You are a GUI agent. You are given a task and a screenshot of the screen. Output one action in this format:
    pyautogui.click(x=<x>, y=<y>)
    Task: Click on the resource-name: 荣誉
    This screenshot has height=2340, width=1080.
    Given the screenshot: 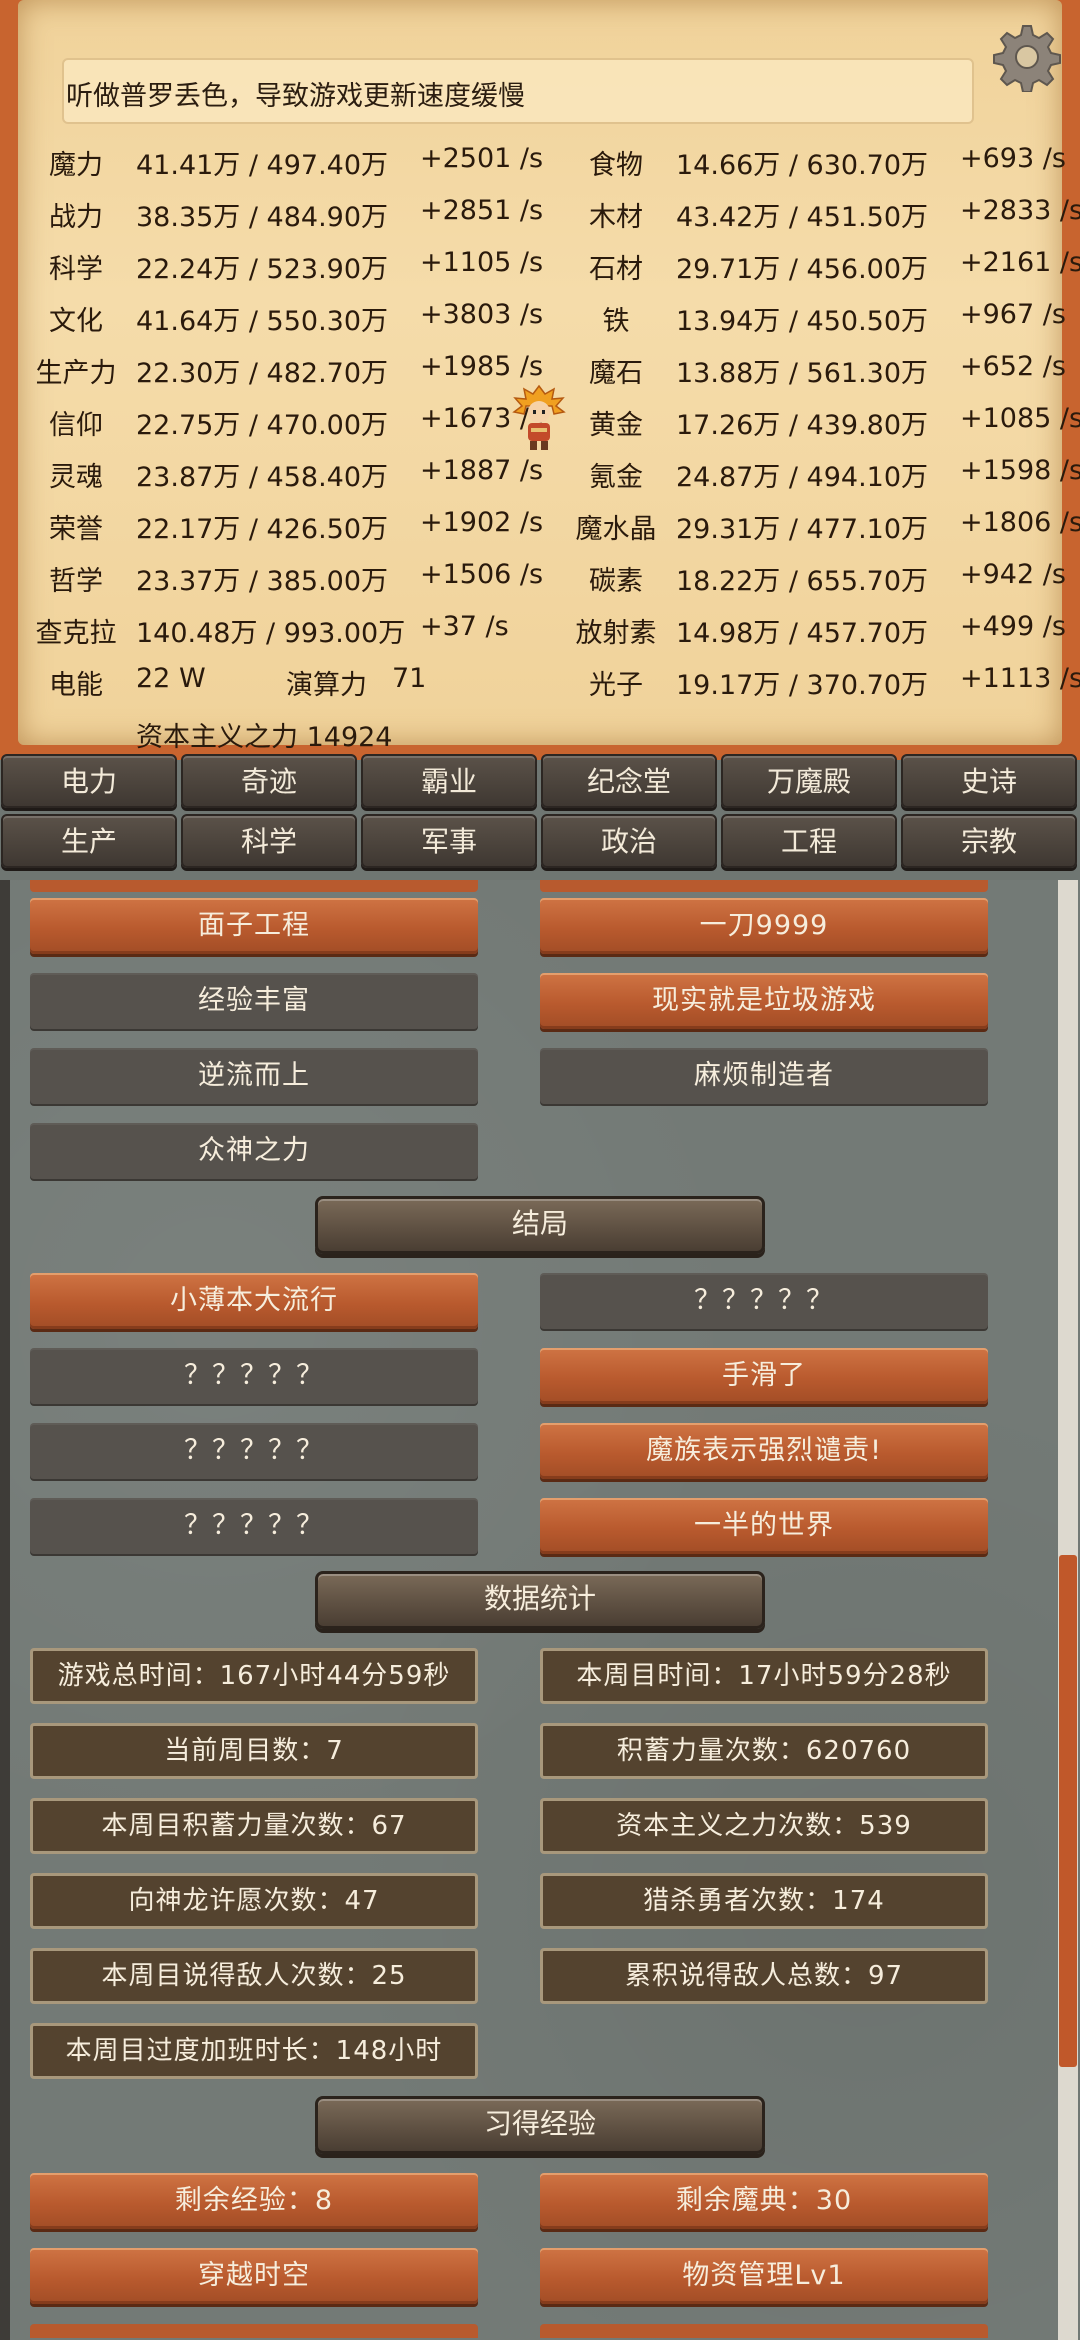 What is the action you would take?
    pyautogui.click(x=76, y=529)
    